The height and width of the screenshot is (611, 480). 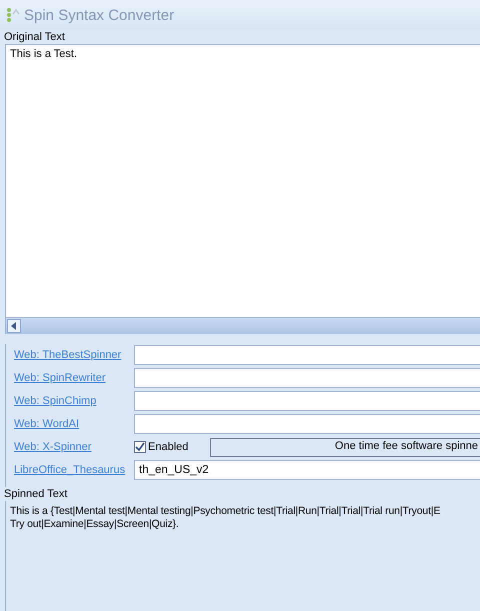 What do you see at coordinates (345, 447) in the screenshot?
I see `info-label: One time fee software spinne` at bounding box center [345, 447].